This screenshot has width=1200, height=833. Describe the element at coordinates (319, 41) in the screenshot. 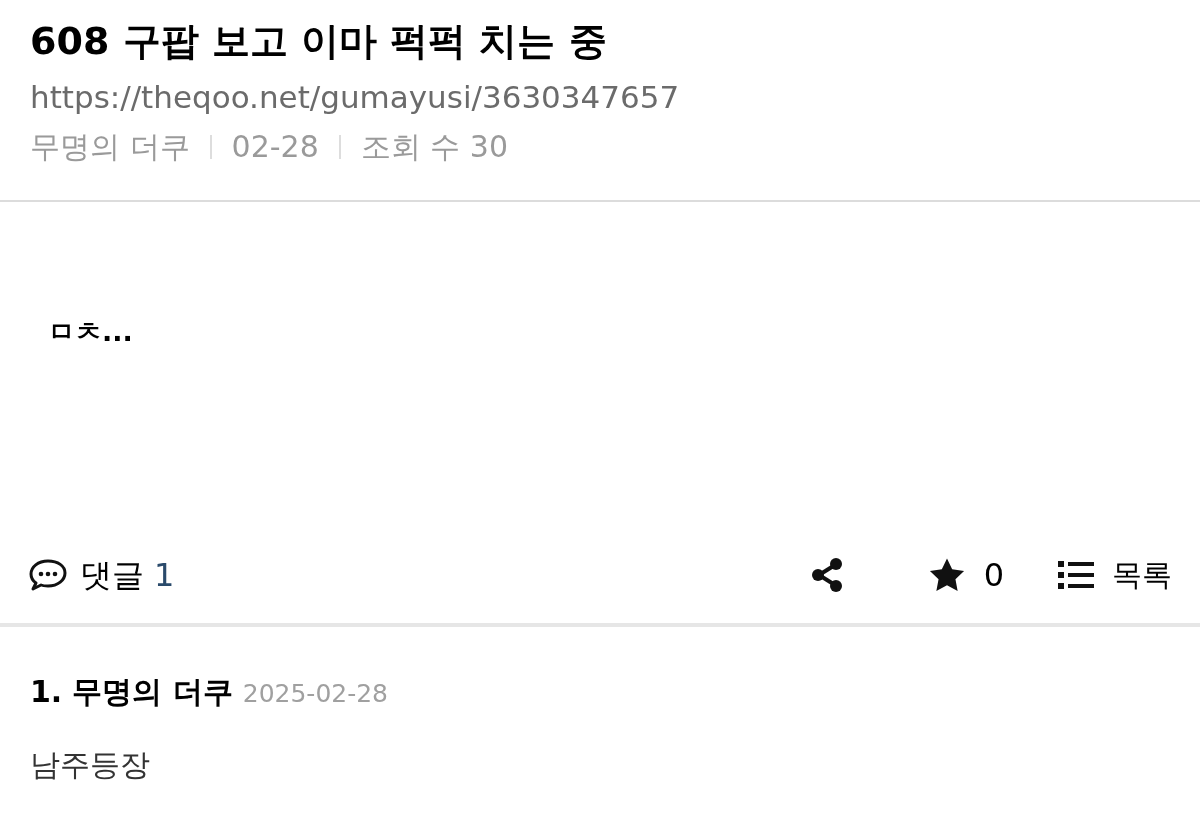

I see `post-title: 608 구팝 보고 이마 퍽퍽 치는 중` at that location.